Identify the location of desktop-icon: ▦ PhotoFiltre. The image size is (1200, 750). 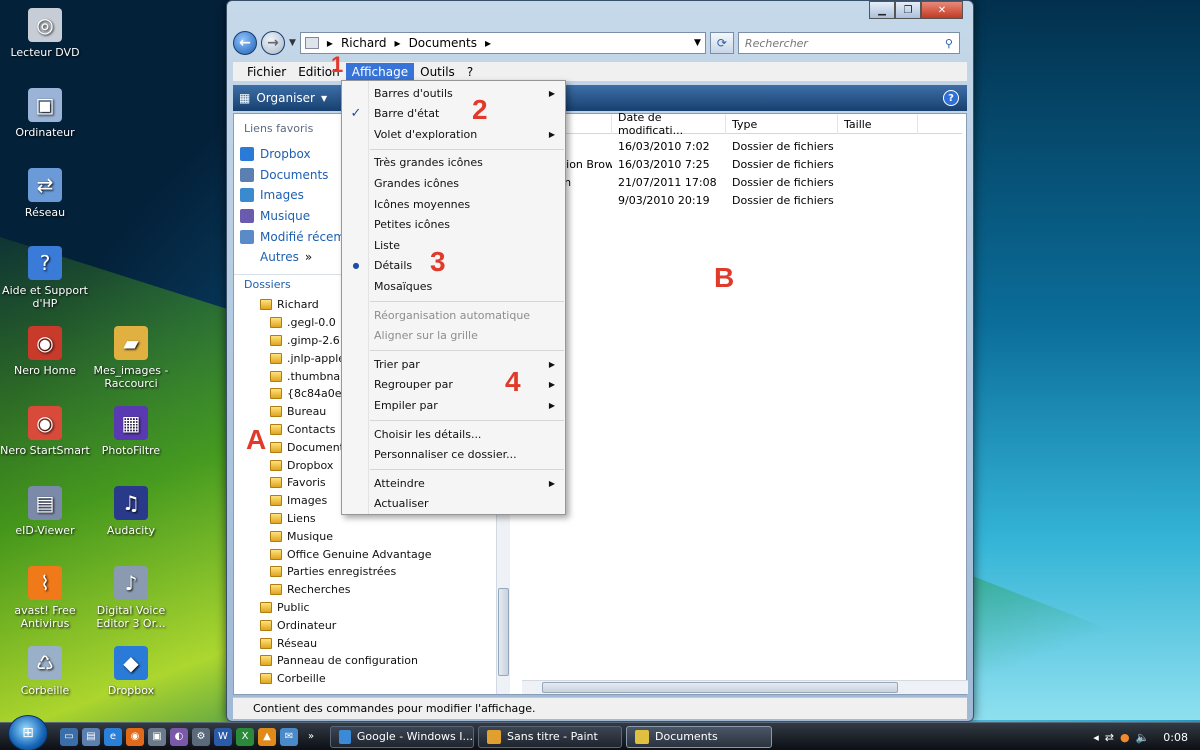
(131, 431).